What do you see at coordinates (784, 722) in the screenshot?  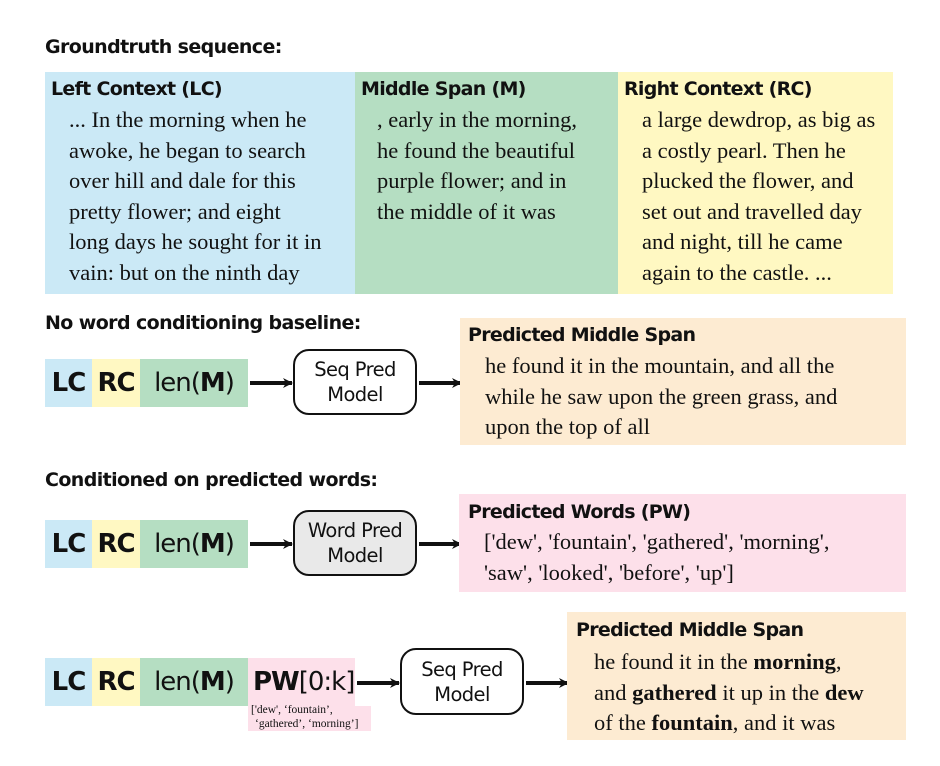 I see `text-segment: , and it was` at bounding box center [784, 722].